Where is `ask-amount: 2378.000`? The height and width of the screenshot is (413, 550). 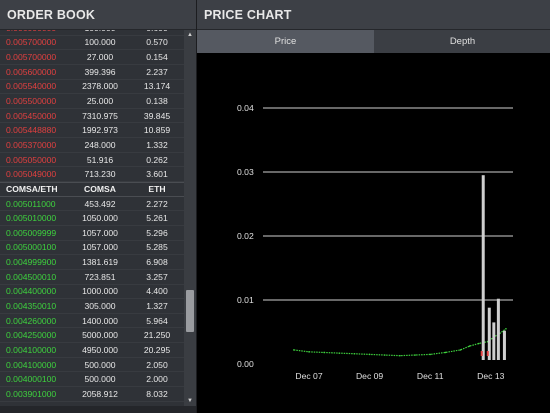 ask-amount: 2378.000 is located at coordinates (100, 86).